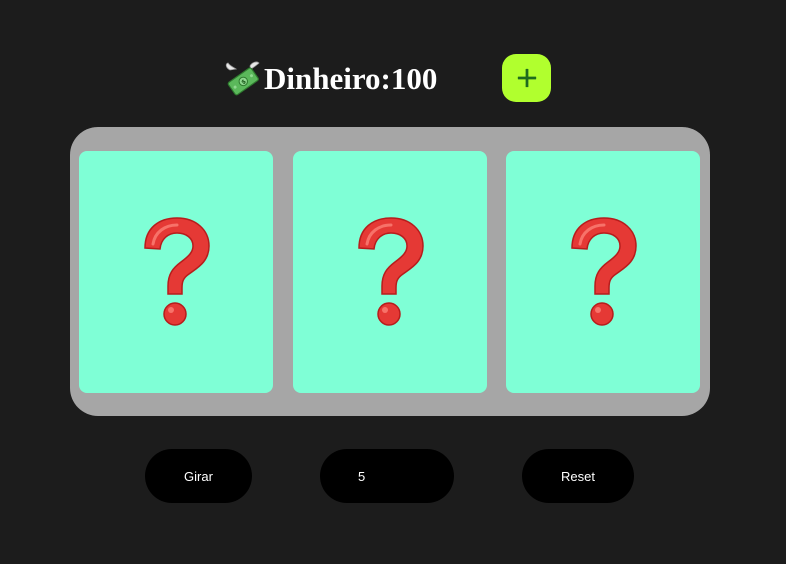  I want to click on add-money-button, so click(526, 78).